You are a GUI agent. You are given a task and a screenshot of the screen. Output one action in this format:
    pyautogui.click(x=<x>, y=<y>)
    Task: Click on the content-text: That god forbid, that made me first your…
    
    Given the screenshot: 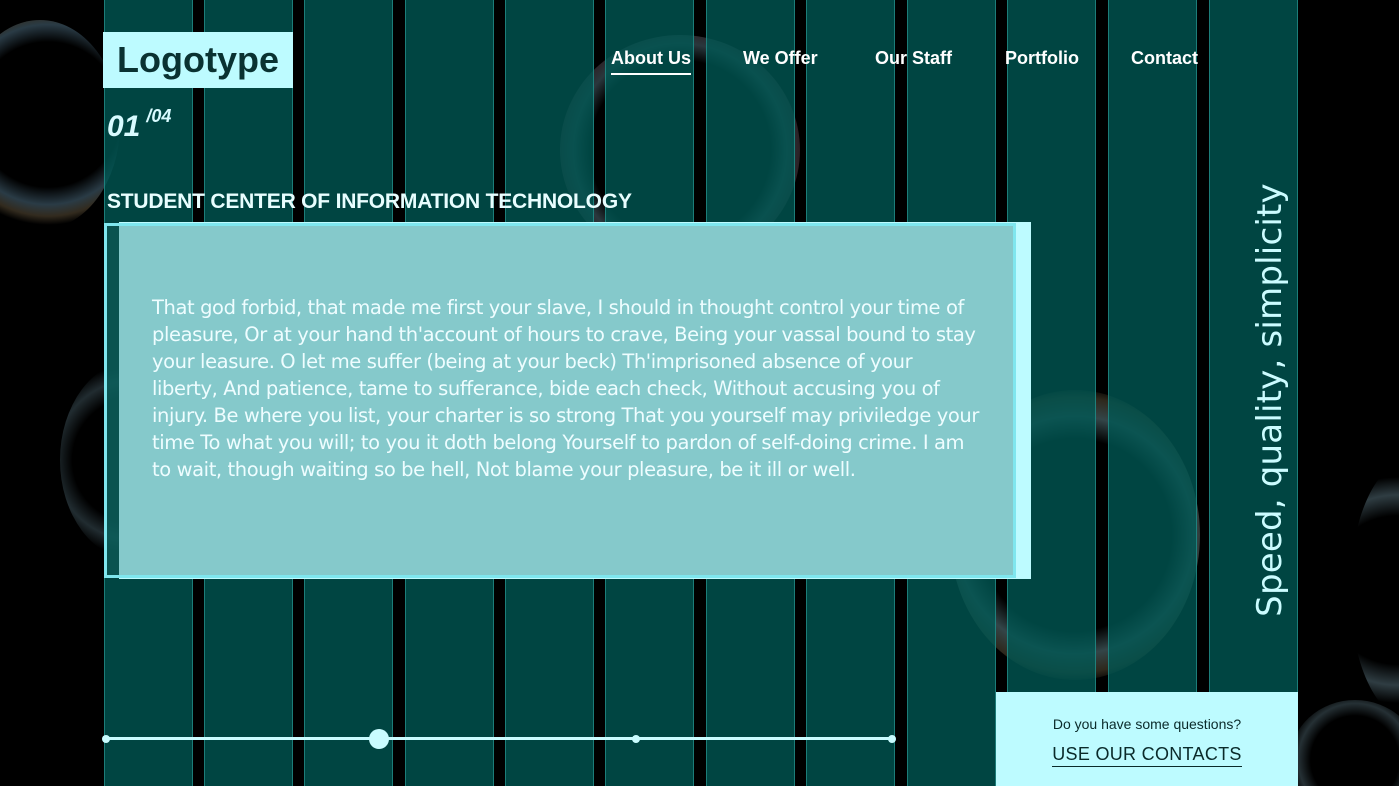 What is the action you would take?
    pyautogui.click(x=565, y=388)
    